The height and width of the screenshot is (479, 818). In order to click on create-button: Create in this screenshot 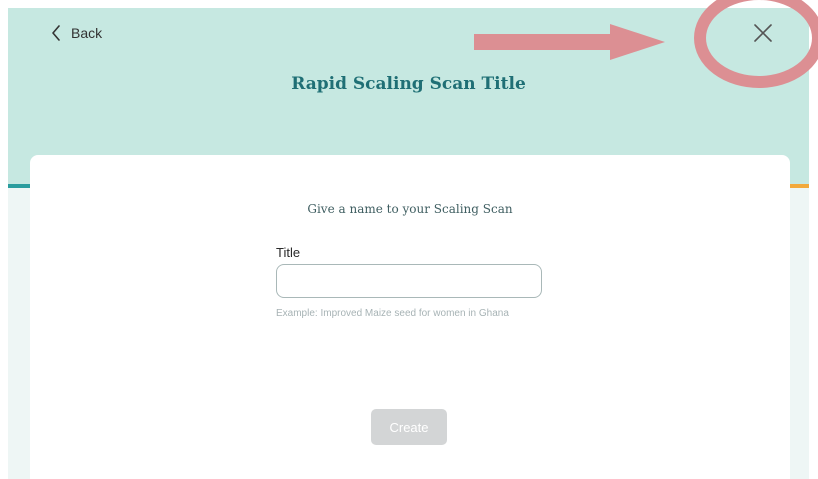, I will do `click(409, 427)`.